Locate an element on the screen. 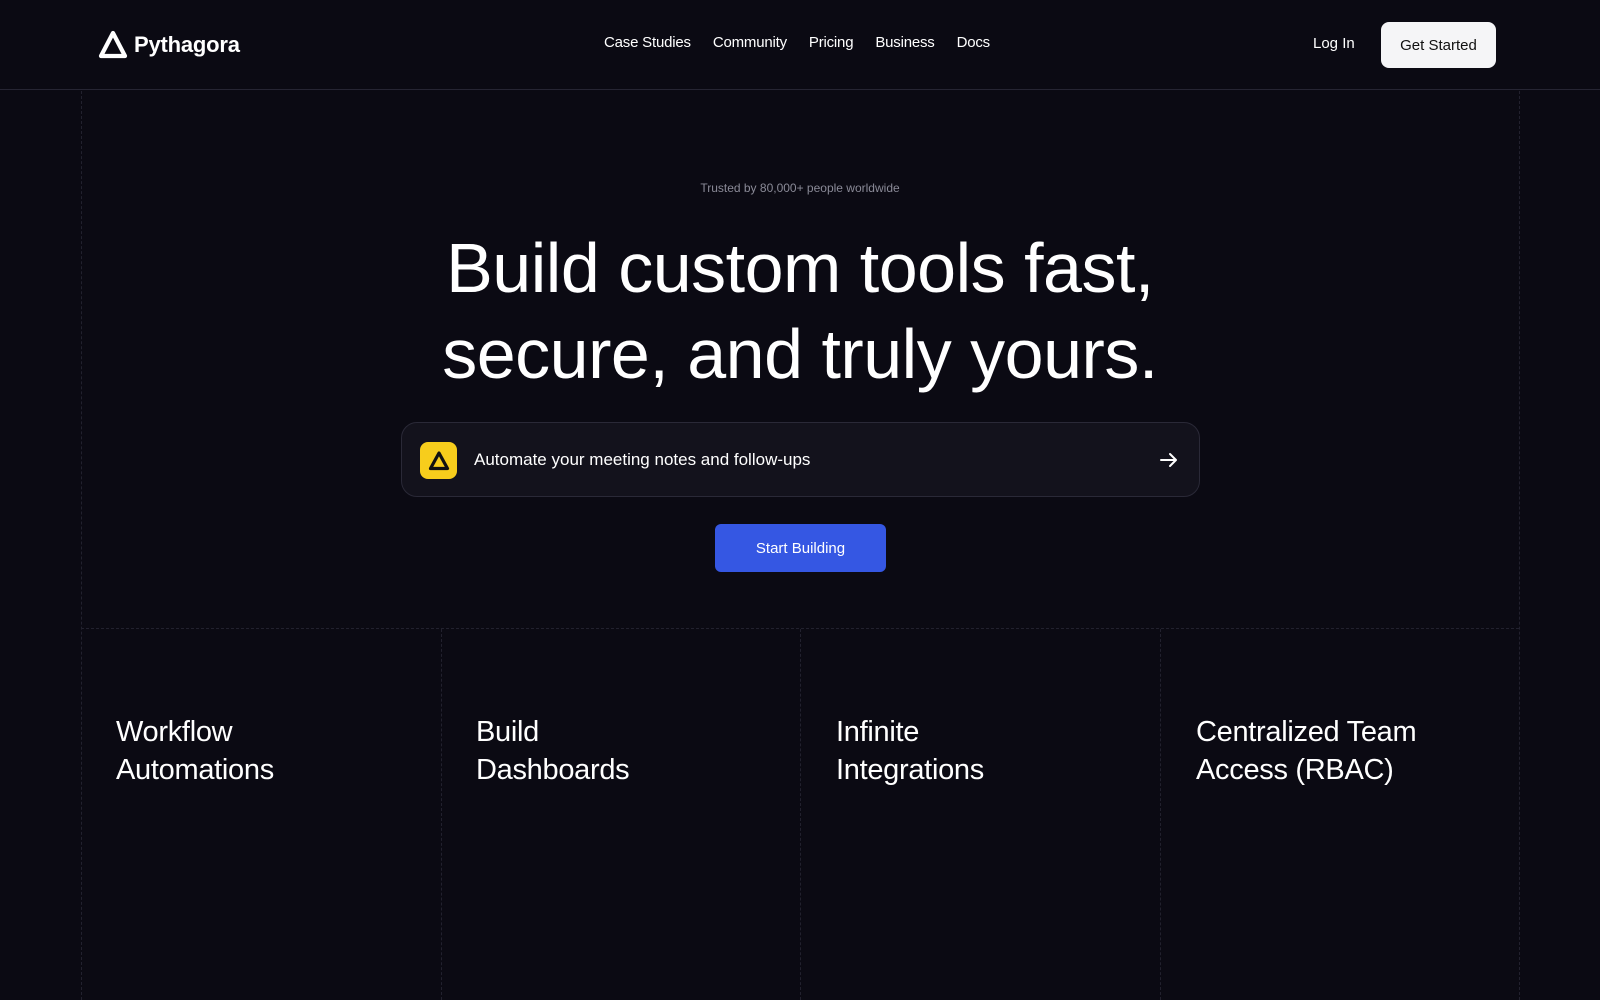  arrow-right-icon is located at coordinates (1169, 460).